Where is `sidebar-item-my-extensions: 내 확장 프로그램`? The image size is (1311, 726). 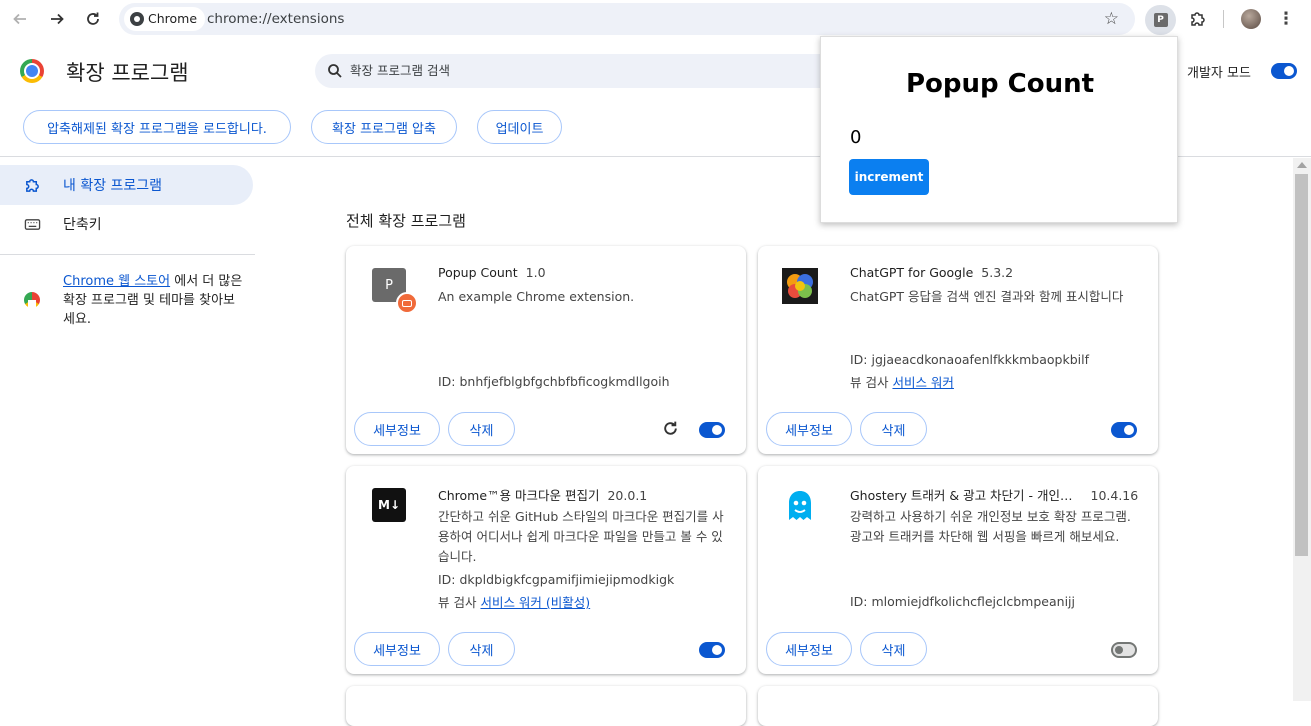
sidebar-item-my-extensions: 내 확장 프로그램 is located at coordinates (126, 185).